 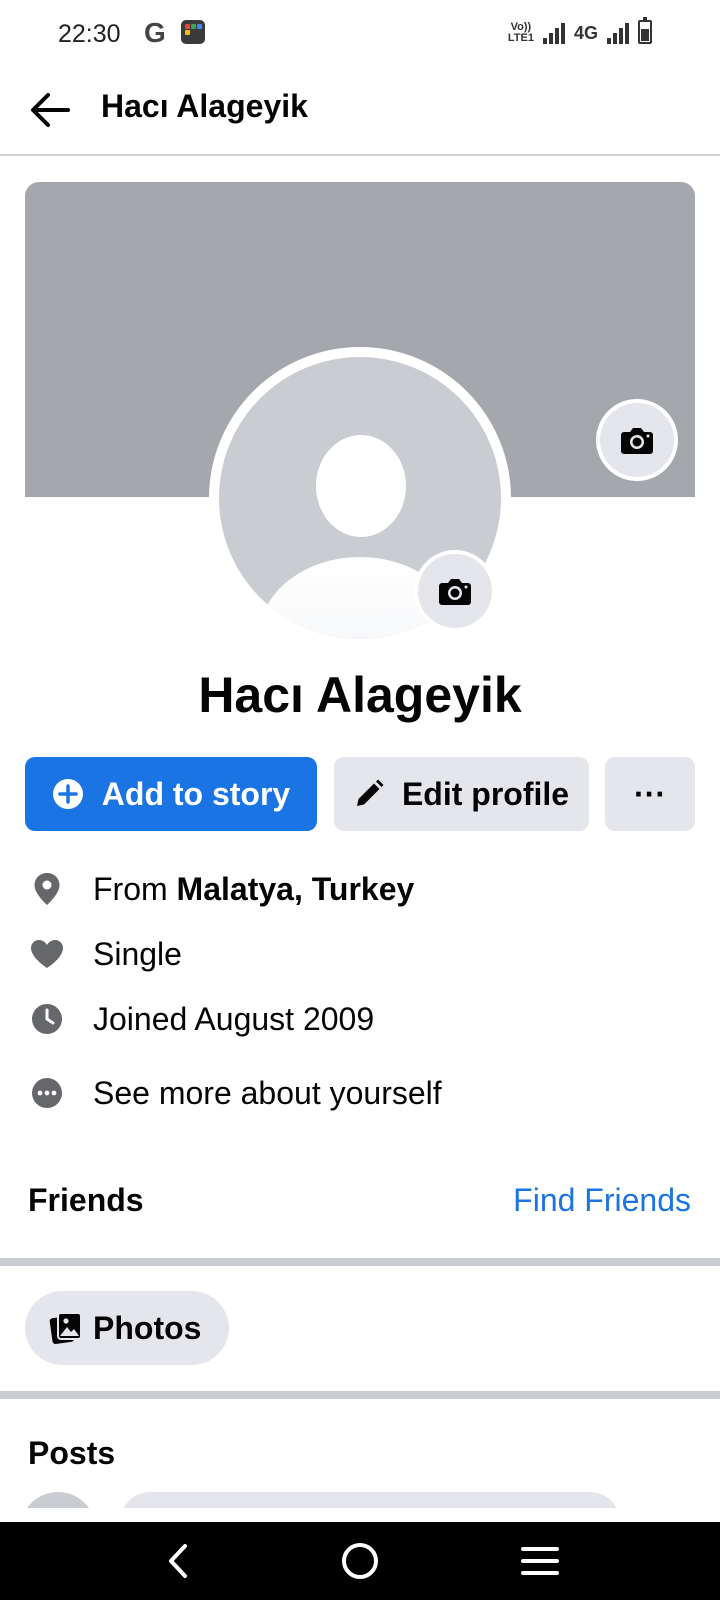 I want to click on info-joined: Joined August 2009, so click(x=358, y=1019).